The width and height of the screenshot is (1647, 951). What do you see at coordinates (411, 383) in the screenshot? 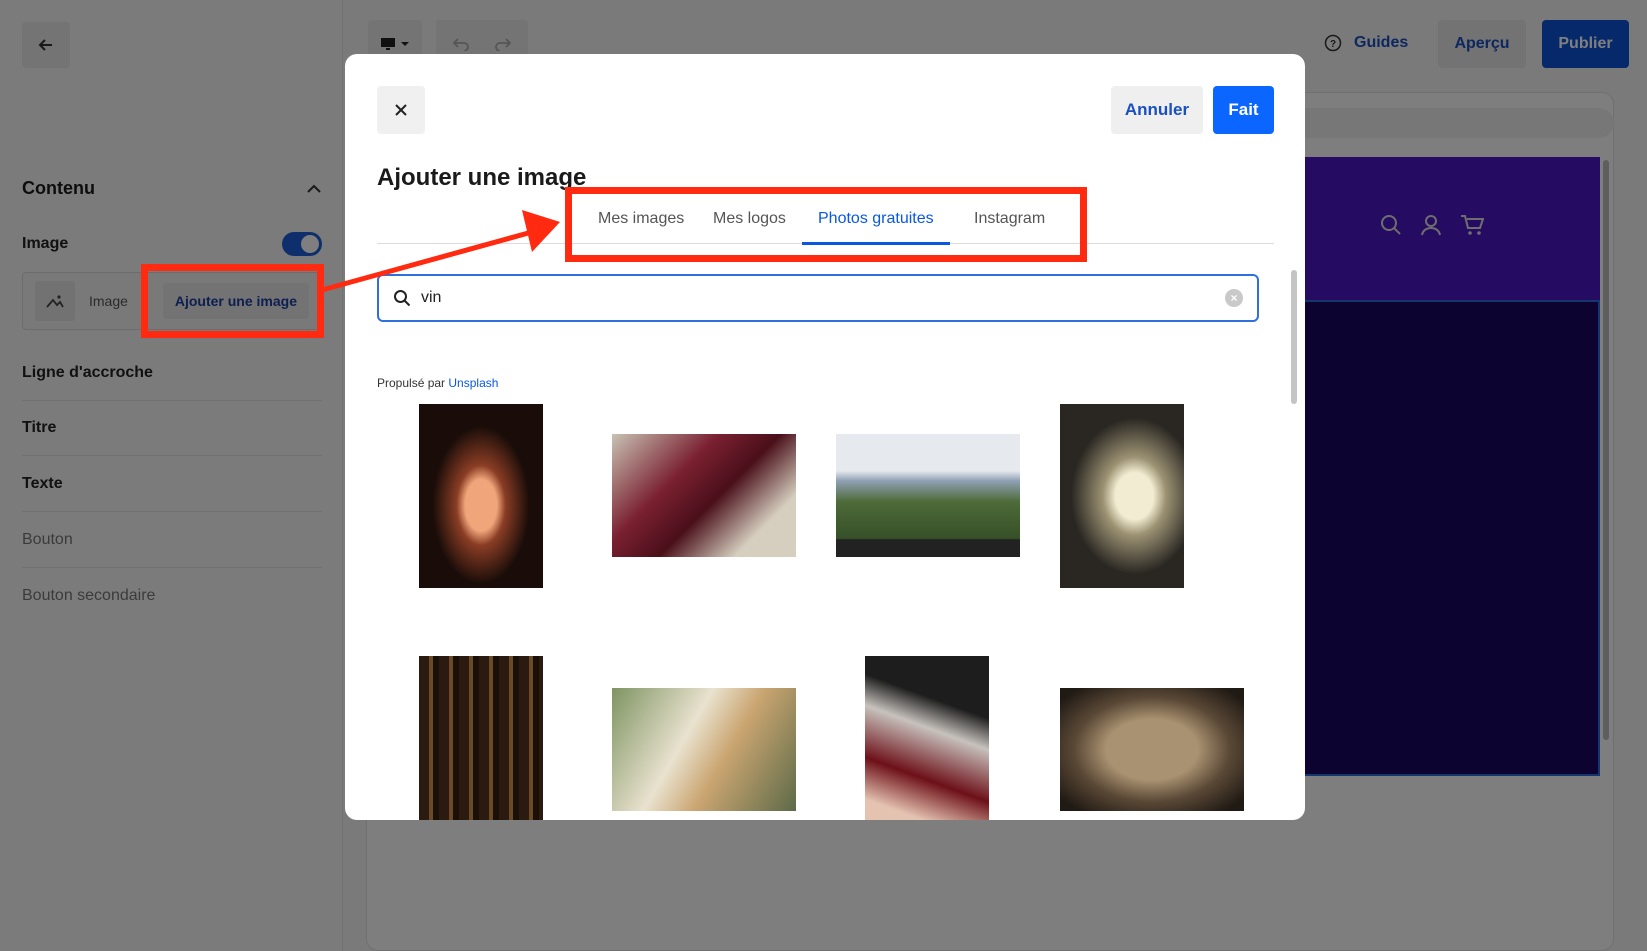
I see `powered-prefix: Propulsé par` at bounding box center [411, 383].